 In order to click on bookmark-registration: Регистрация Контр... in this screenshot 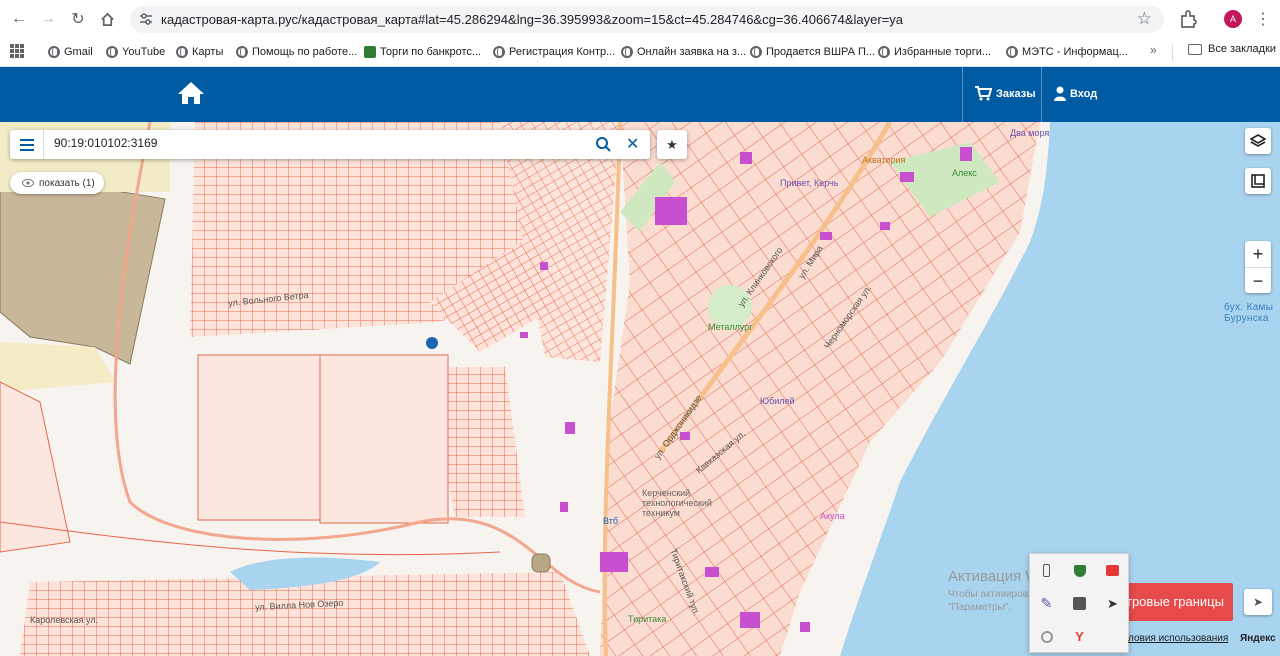, I will do `click(554, 52)`.